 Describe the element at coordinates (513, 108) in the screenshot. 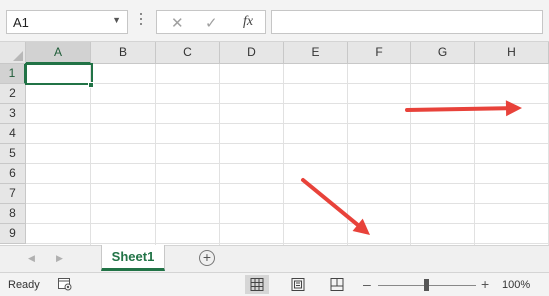

I see `annotation-arrow-head` at that location.